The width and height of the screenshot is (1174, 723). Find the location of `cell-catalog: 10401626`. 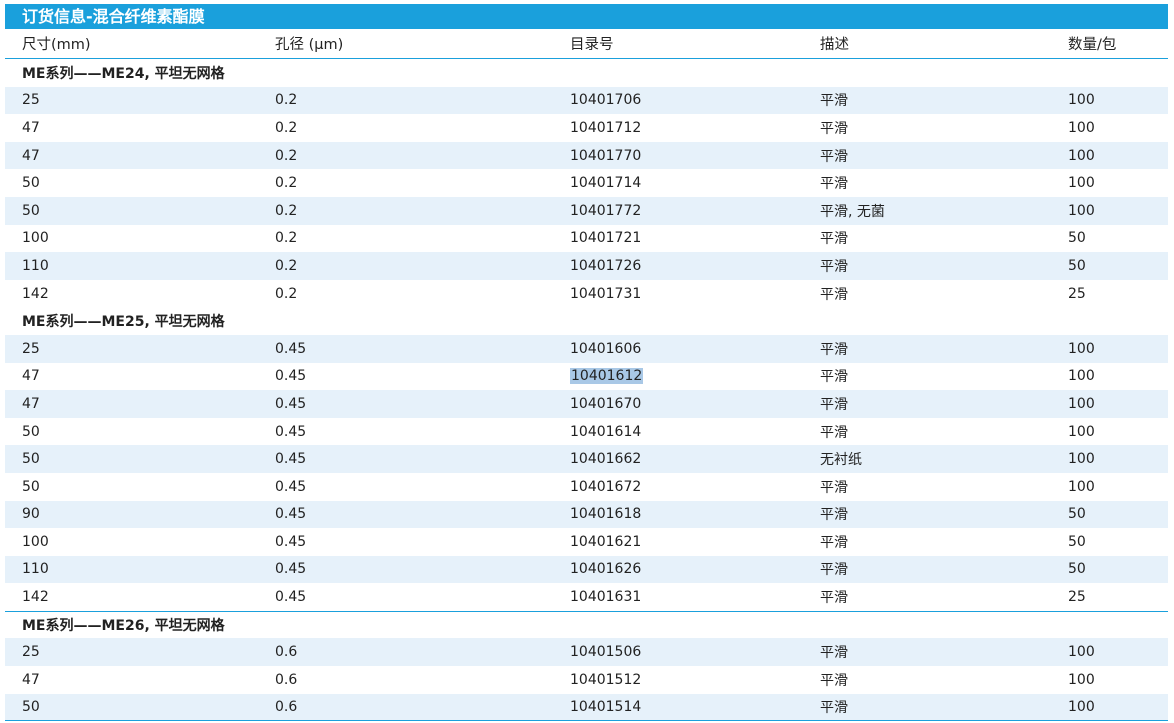

cell-catalog: 10401626 is located at coordinates (606, 569).